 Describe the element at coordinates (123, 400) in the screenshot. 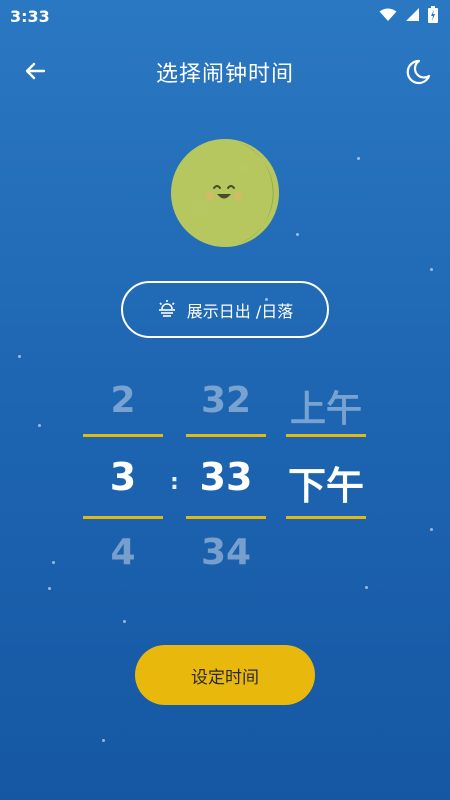

I see `hour-prev: 2` at that location.